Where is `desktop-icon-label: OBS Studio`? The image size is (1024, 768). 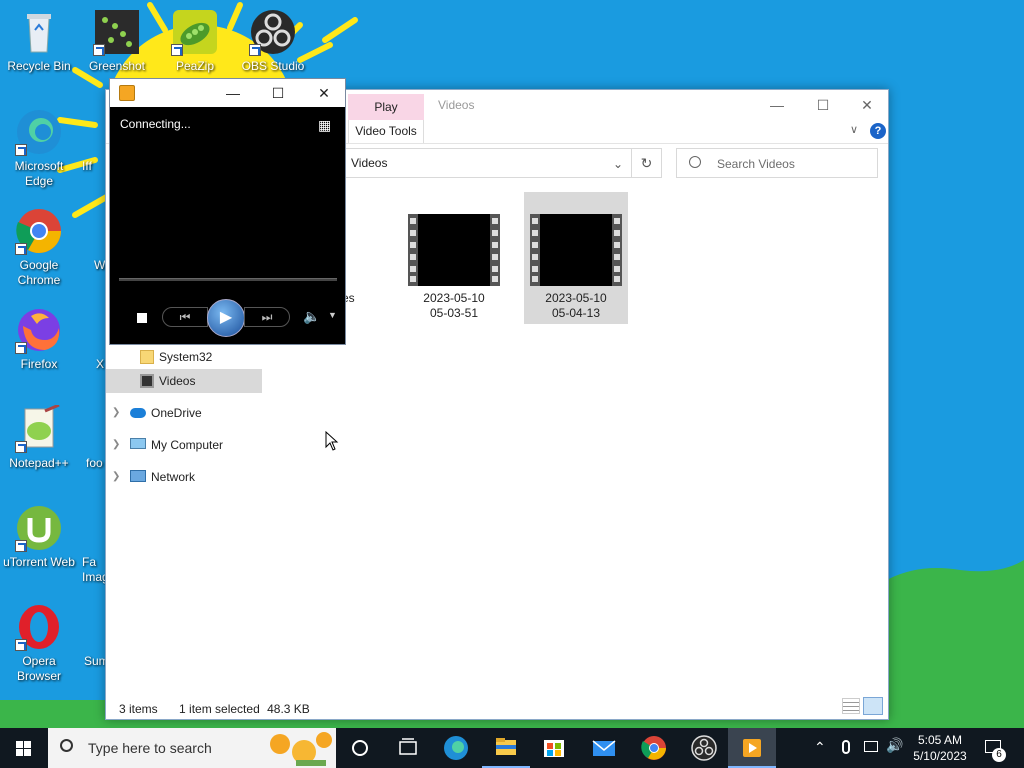 desktop-icon-label: OBS Studio is located at coordinates (273, 66).